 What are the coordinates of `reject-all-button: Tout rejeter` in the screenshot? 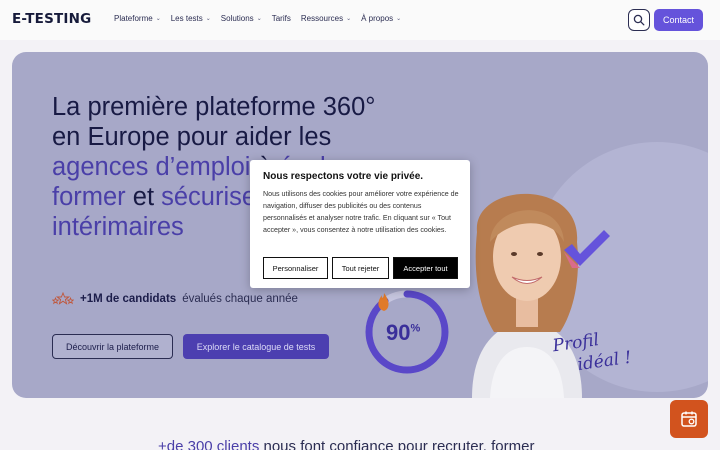 It's located at (360, 268).